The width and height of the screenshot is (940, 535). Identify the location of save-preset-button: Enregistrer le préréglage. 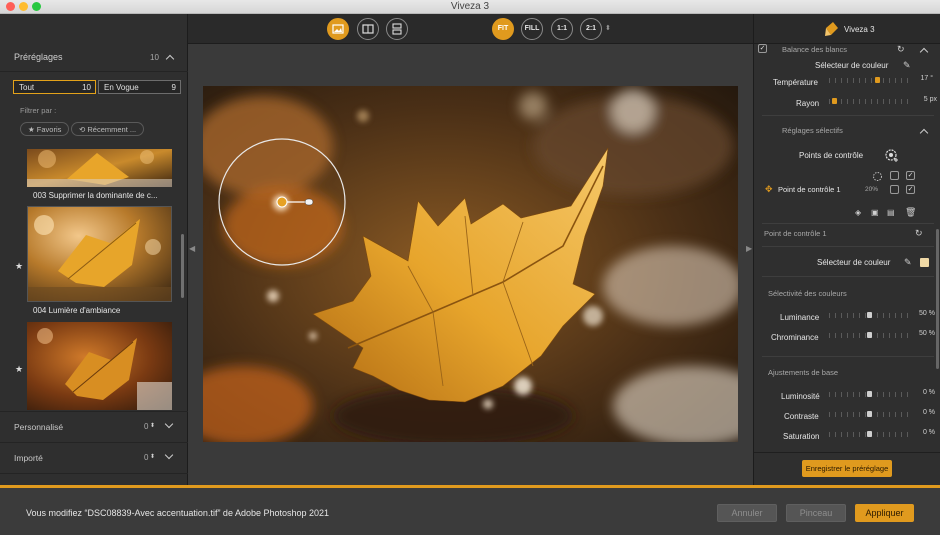
(847, 468).